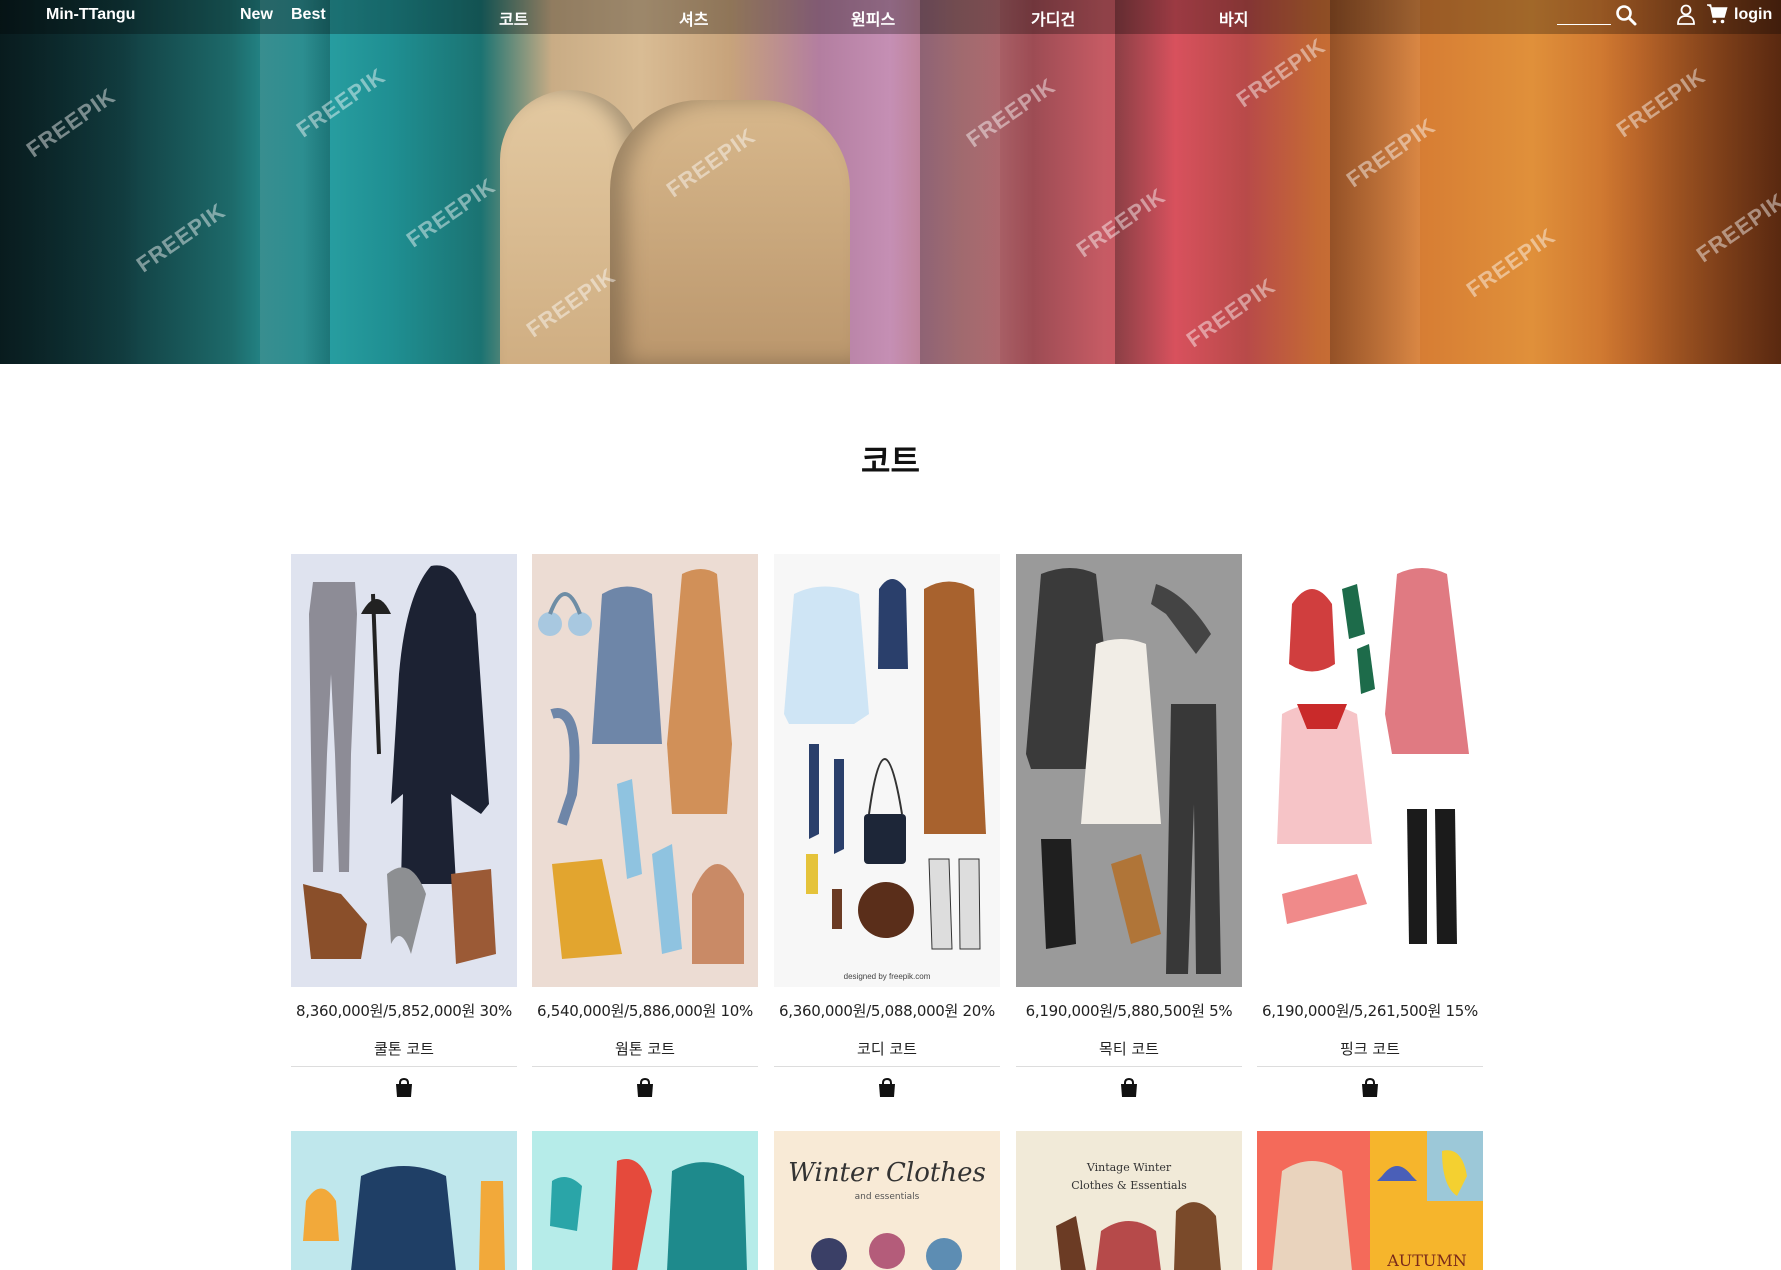 This screenshot has height=1270, width=1781. Describe the element at coordinates (887, 1048) in the screenshot. I see `product-name: 코디 코트` at that location.